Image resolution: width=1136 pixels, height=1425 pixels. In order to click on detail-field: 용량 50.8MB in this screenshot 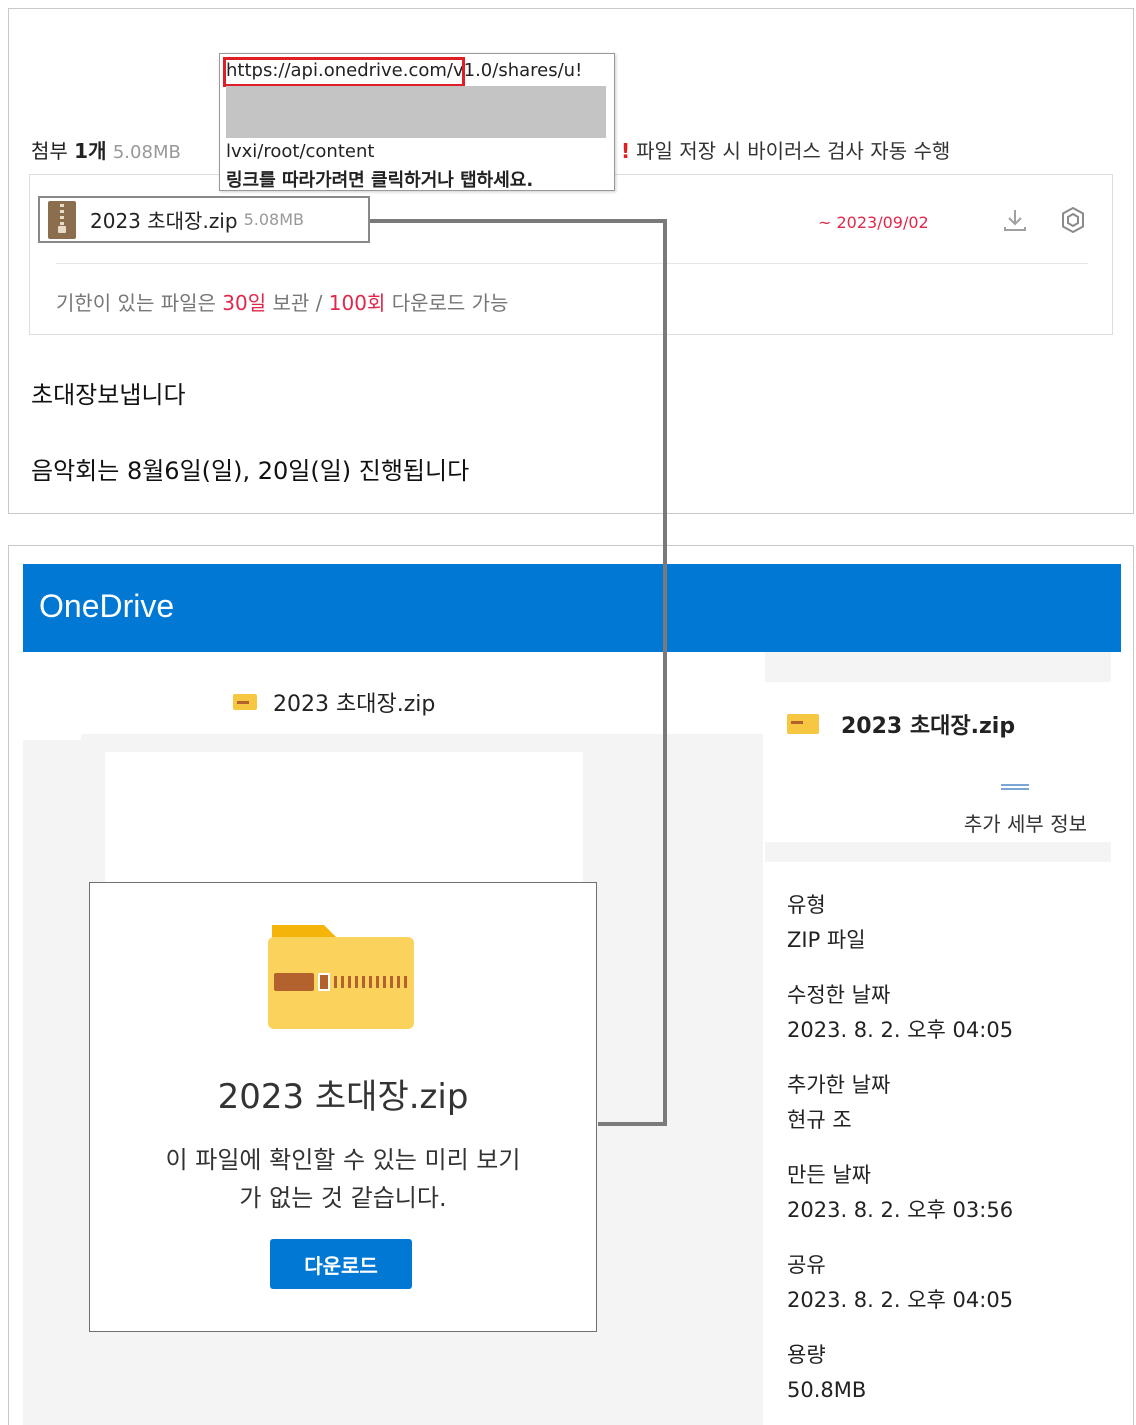, I will do `click(900, 1373)`.